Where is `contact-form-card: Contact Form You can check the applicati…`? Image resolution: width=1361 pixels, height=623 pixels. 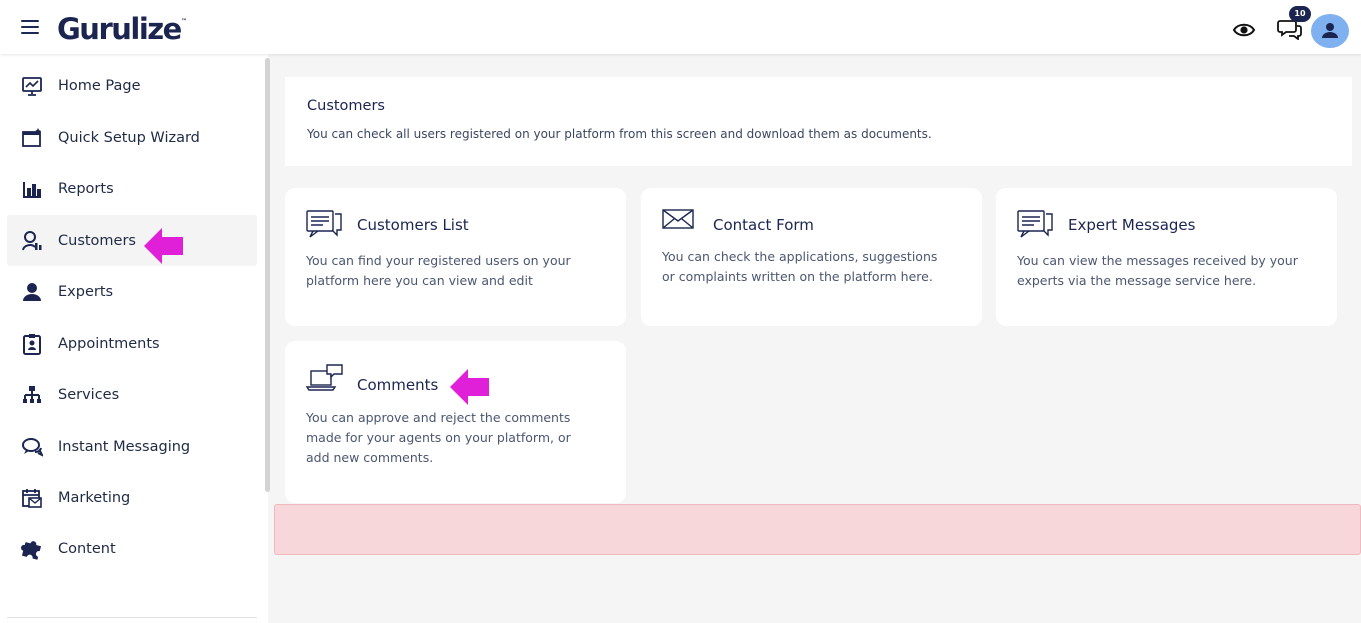
contact-form-card: Contact Form You can check the applicati… is located at coordinates (811, 257).